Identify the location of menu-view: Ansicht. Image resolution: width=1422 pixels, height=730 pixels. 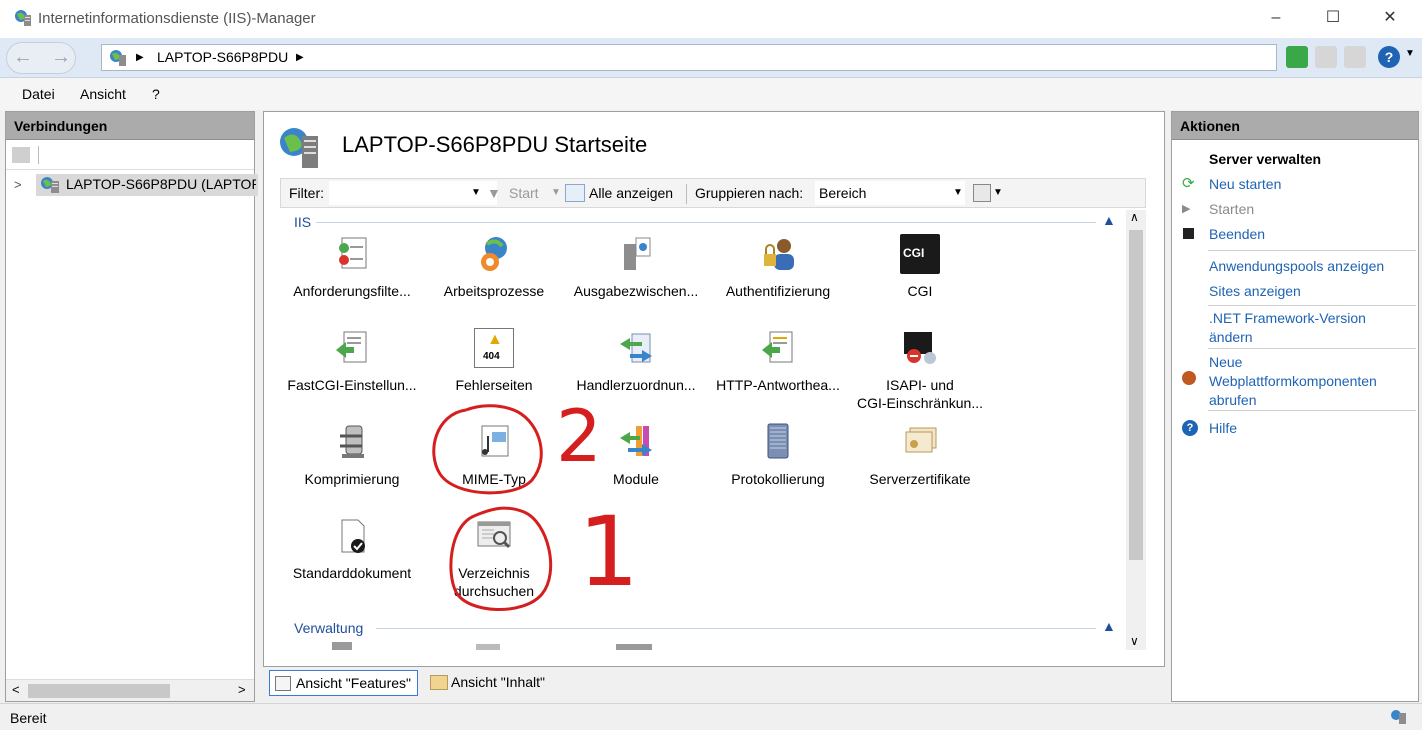
(103, 94).